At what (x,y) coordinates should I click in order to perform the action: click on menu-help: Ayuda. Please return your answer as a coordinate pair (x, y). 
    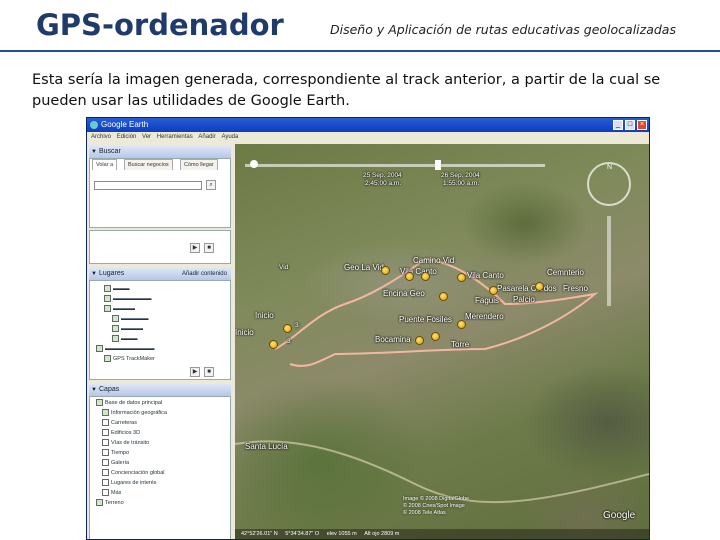
    Looking at the image, I should click on (229, 137).